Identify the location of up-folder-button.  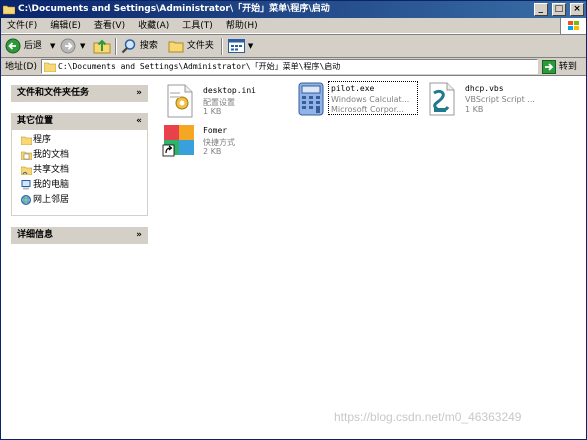
(102, 46).